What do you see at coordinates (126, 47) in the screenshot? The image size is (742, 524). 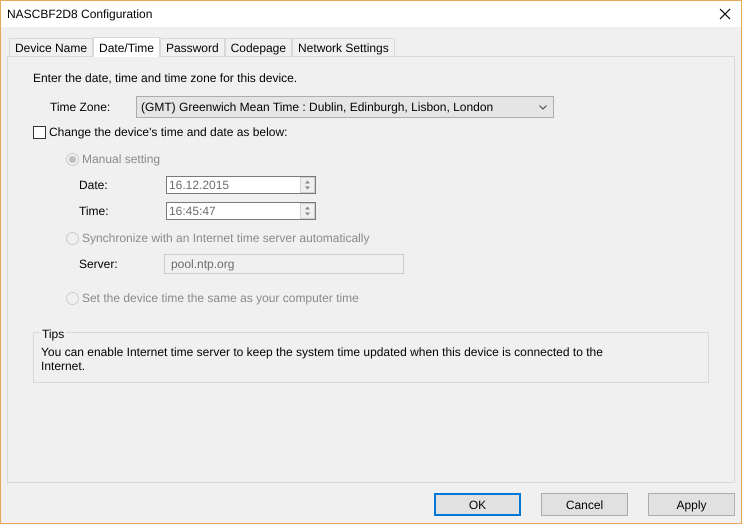 I see `tab: Date/Time` at bounding box center [126, 47].